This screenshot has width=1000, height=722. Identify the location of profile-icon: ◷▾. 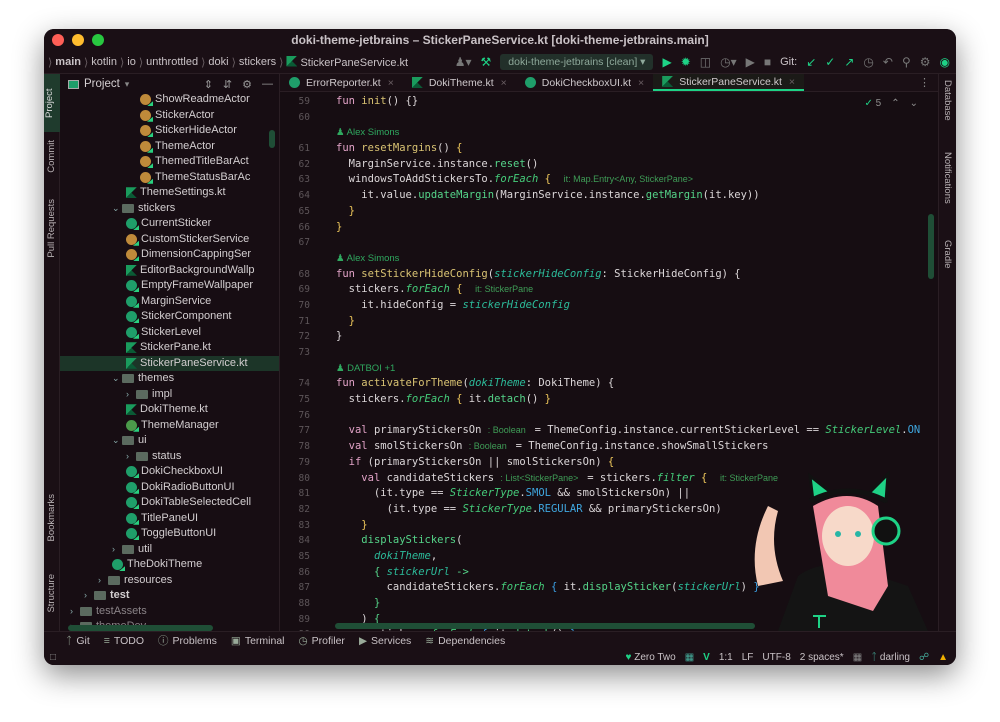
(728, 62).